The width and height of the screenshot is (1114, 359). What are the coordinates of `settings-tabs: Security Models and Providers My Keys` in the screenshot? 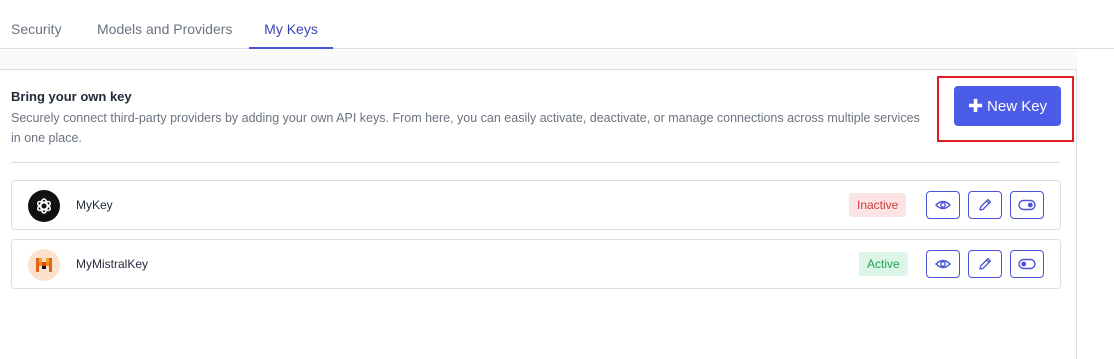 It's located at (557, 24).